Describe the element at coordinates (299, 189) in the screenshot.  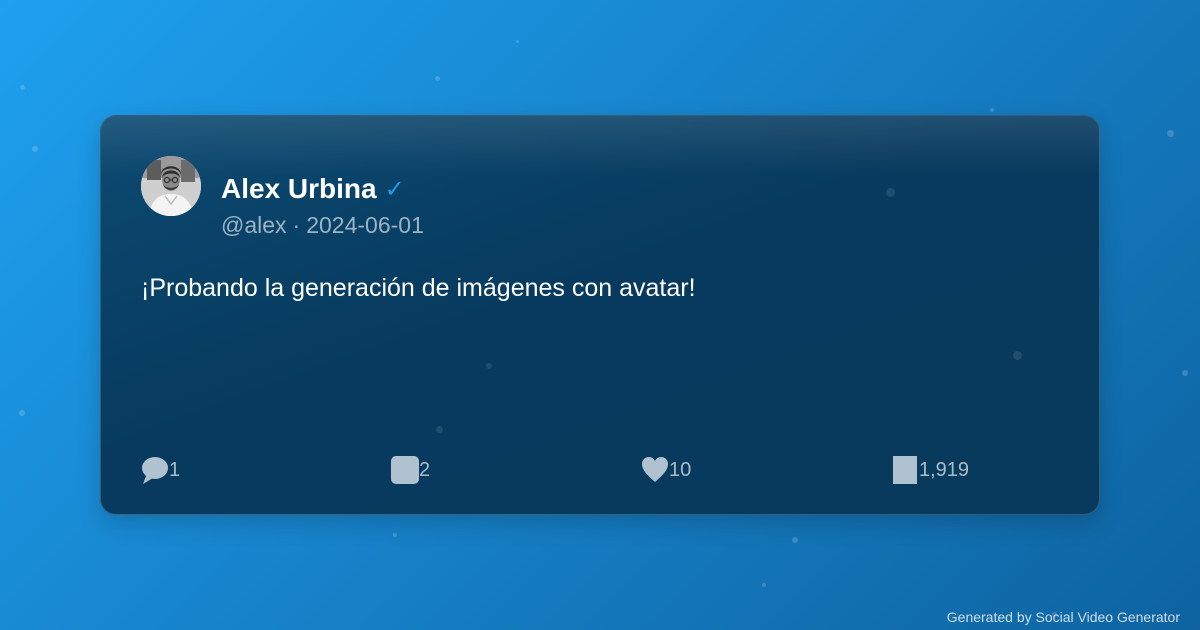
I see `author-name: Alex Urbina` at that location.